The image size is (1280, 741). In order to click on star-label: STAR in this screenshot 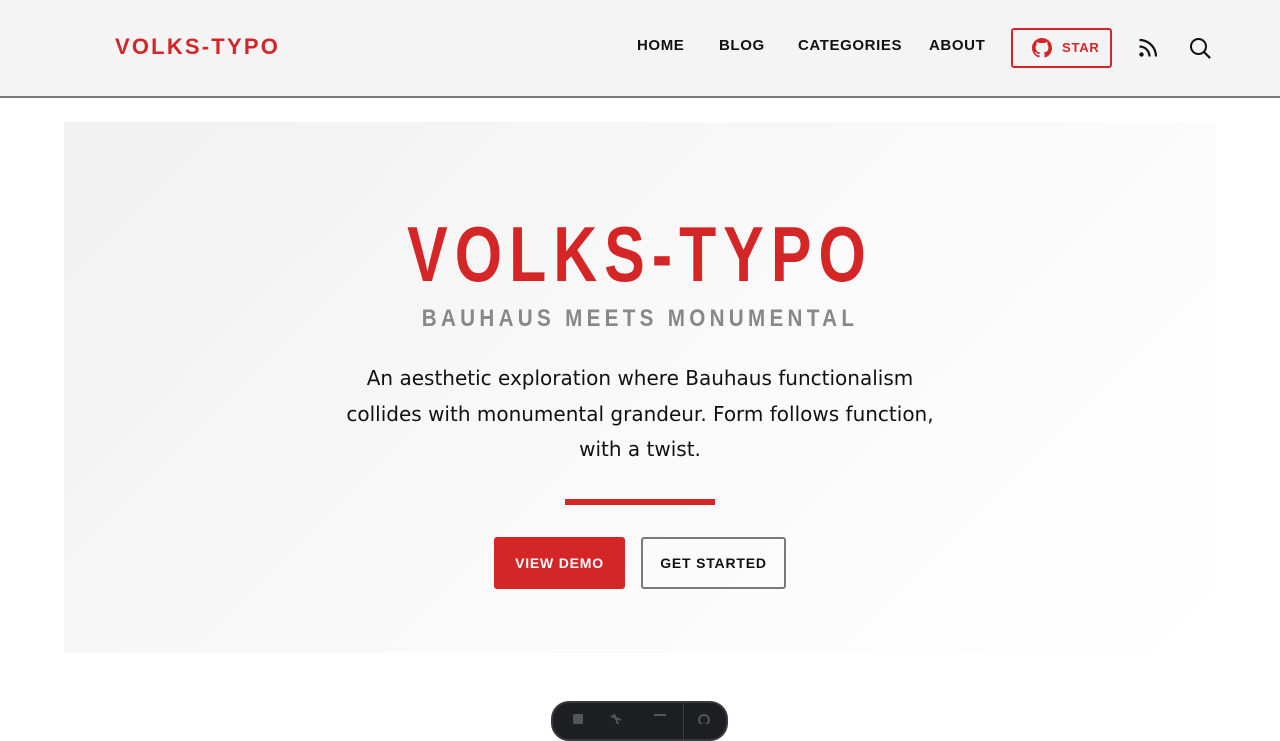, I will do `click(1081, 47)`.